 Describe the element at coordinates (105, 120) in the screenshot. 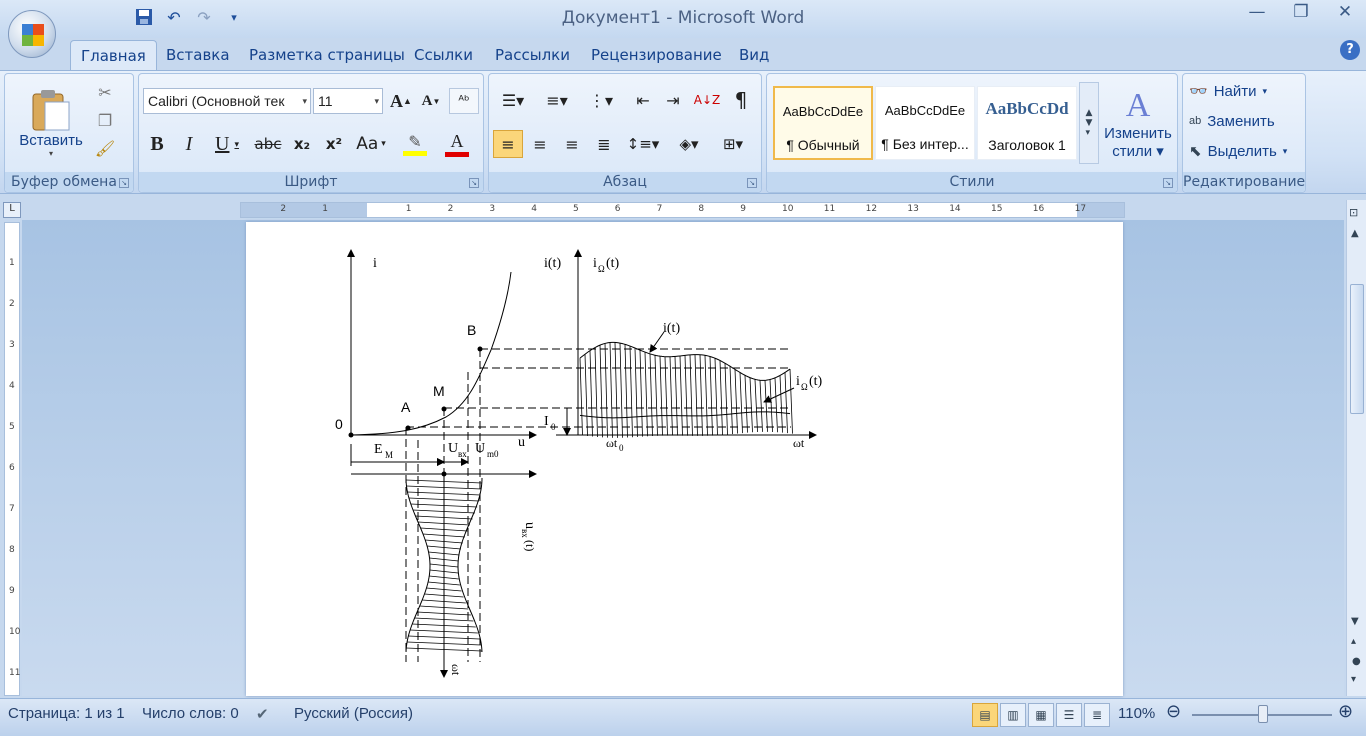

I see `copy-icon: ❐` at that location.